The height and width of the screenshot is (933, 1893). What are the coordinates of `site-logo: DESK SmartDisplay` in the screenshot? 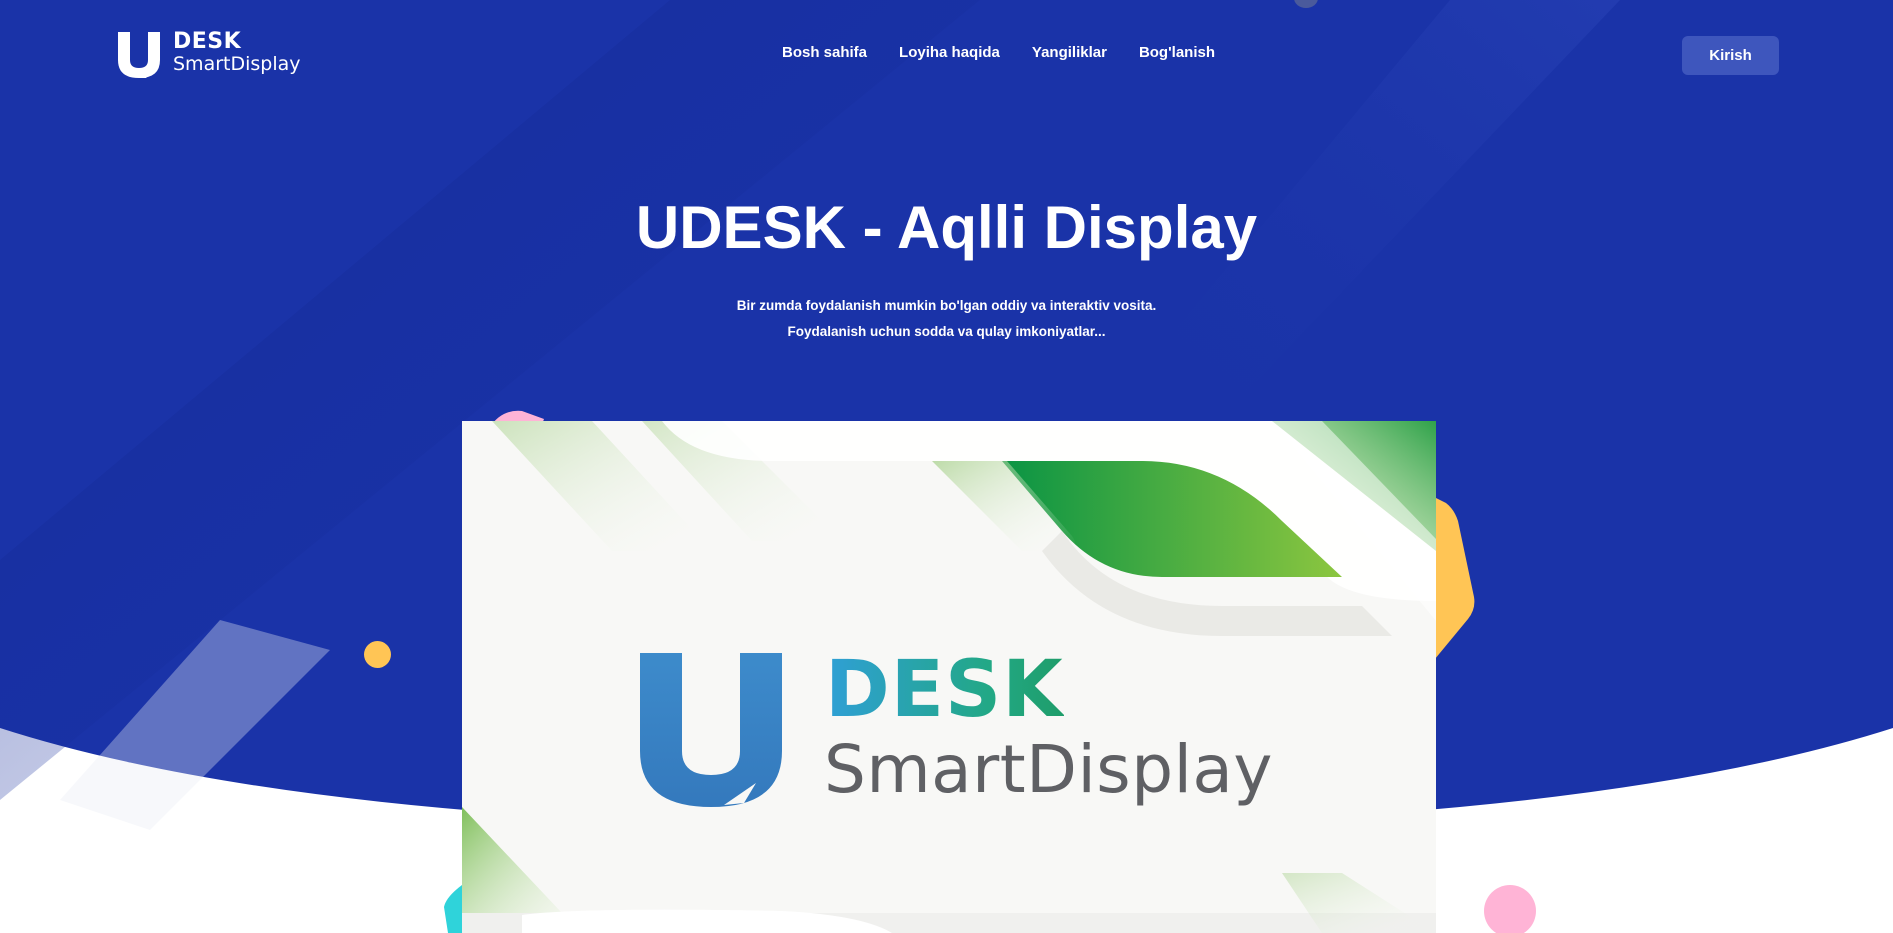 It's located at (213, 55).